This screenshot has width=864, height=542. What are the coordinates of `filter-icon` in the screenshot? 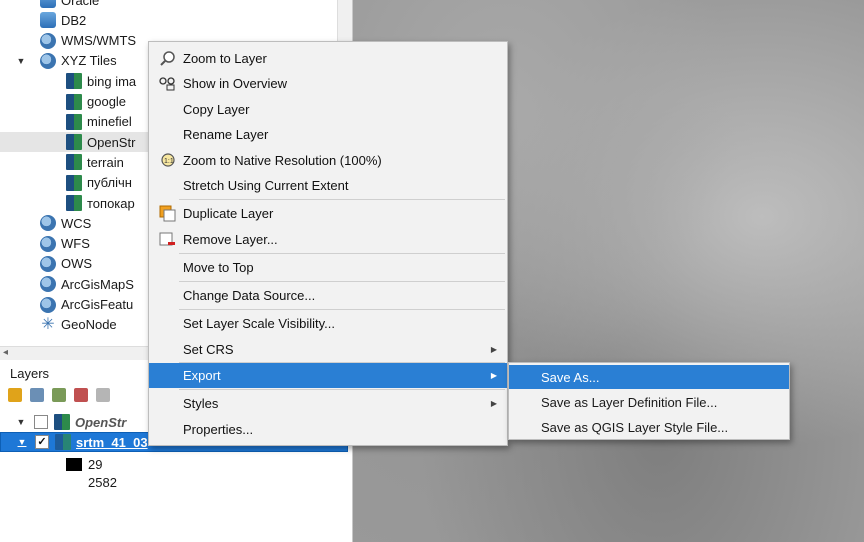 It's located at (81, 395).